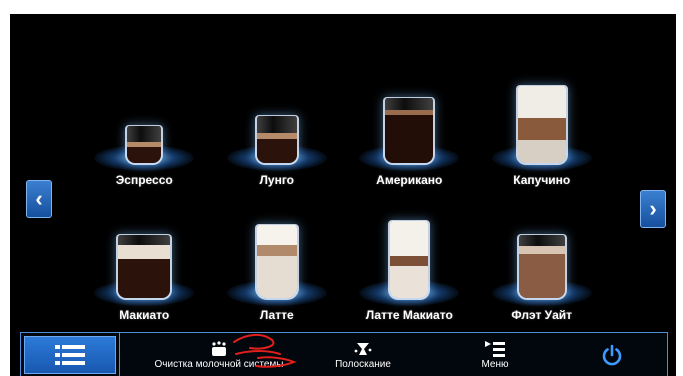 The width and height of the screenshot is (683, 376). I want to click on drink-label: Латте Макиато, so click(409, 315).